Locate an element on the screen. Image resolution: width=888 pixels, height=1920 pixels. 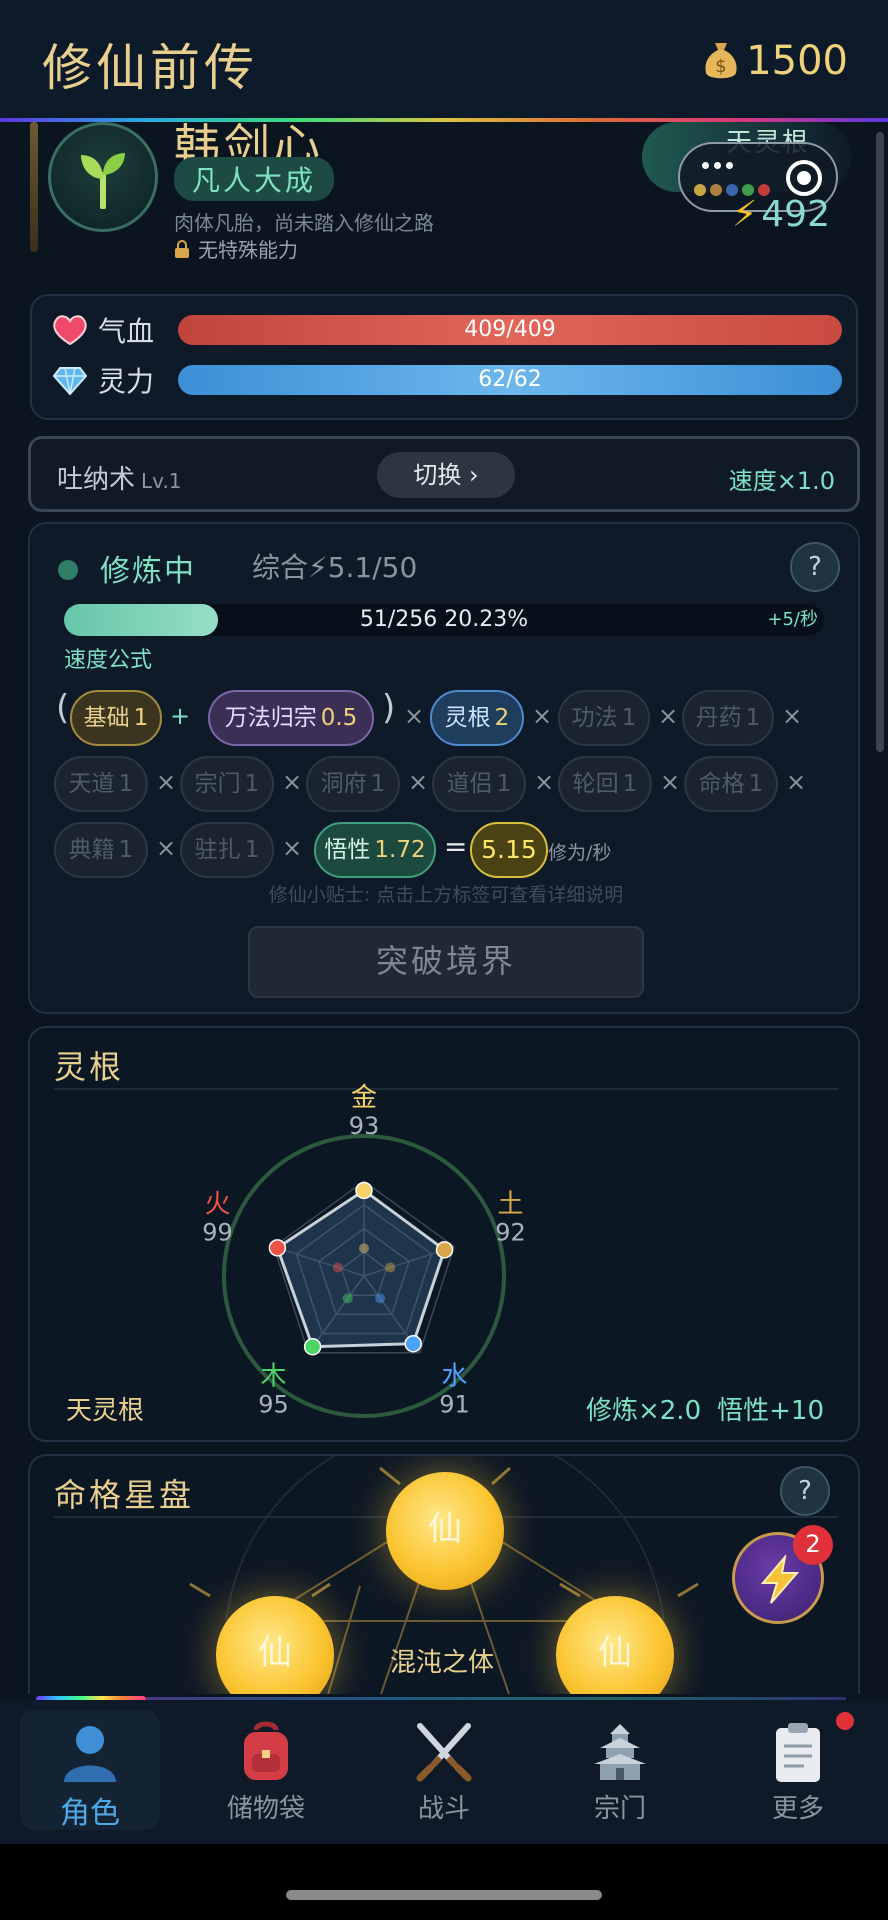
equals-operator: = is located at coordinates (456, 846).